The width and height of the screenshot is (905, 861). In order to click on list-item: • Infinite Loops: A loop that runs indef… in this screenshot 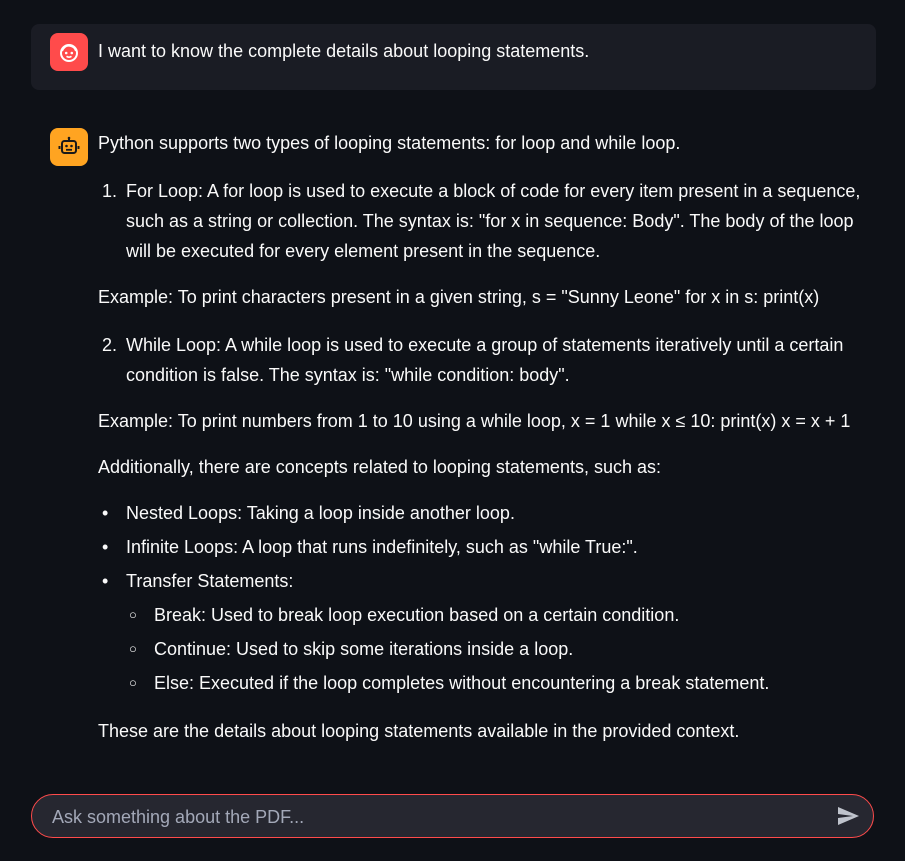, I will do `click(483, 547)`.